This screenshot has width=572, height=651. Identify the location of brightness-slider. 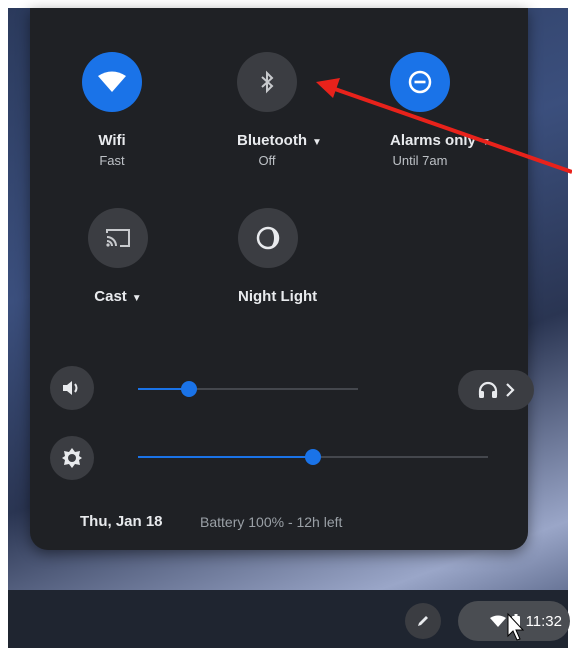
(313, 457).